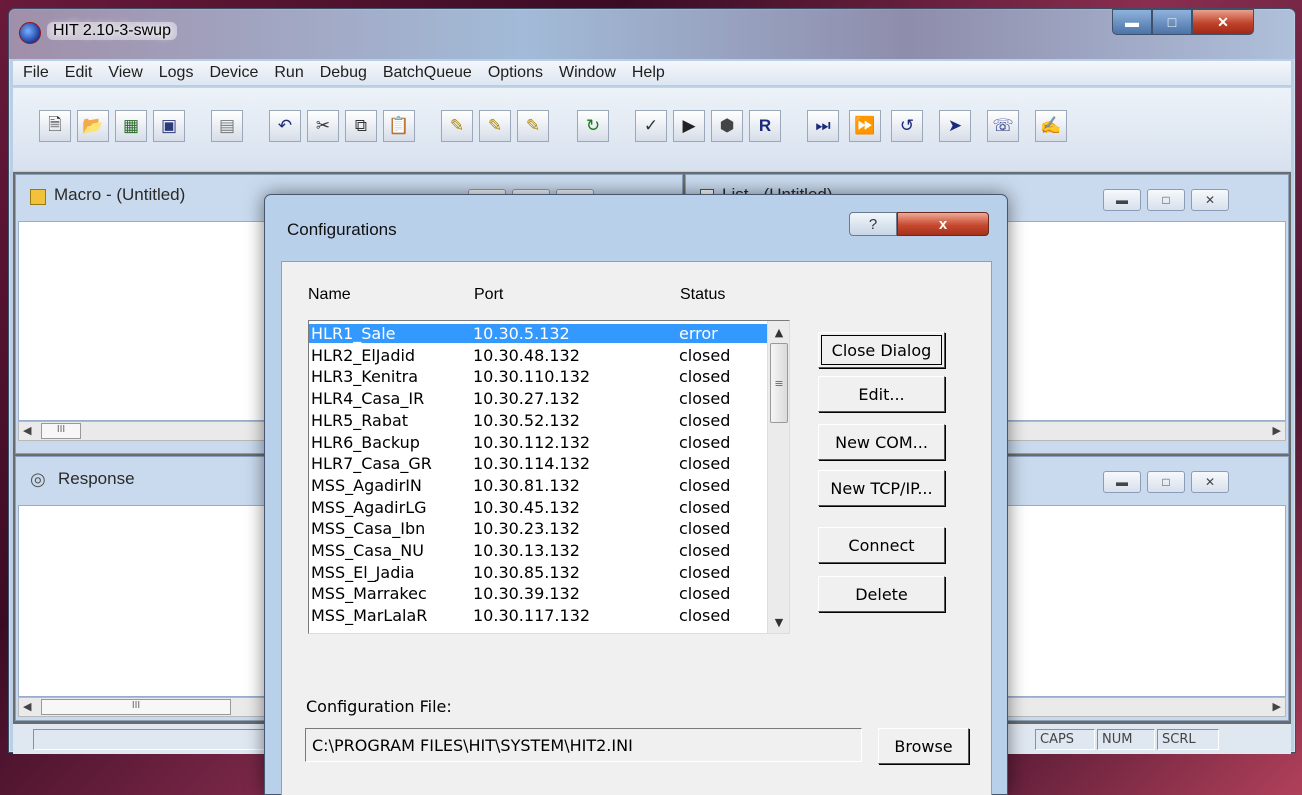  I want to click on log-icon: ▤, so click(227, 126).